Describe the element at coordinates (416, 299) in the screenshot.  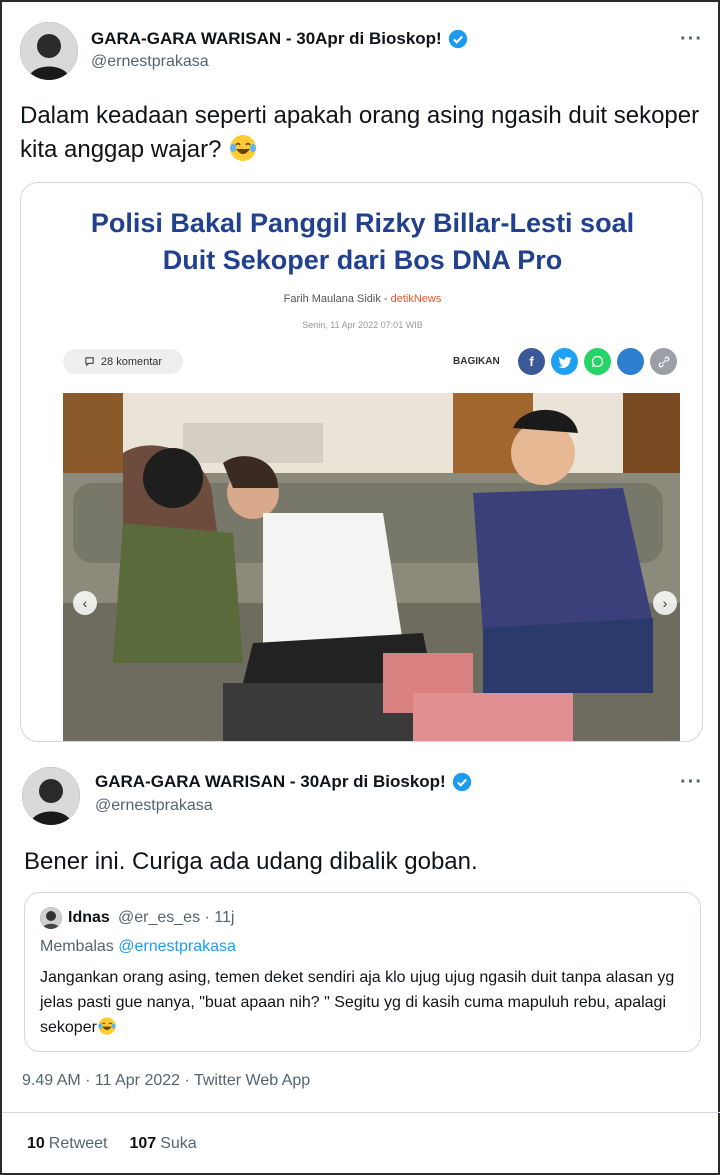
I see `article-source: detikNews` at that location.